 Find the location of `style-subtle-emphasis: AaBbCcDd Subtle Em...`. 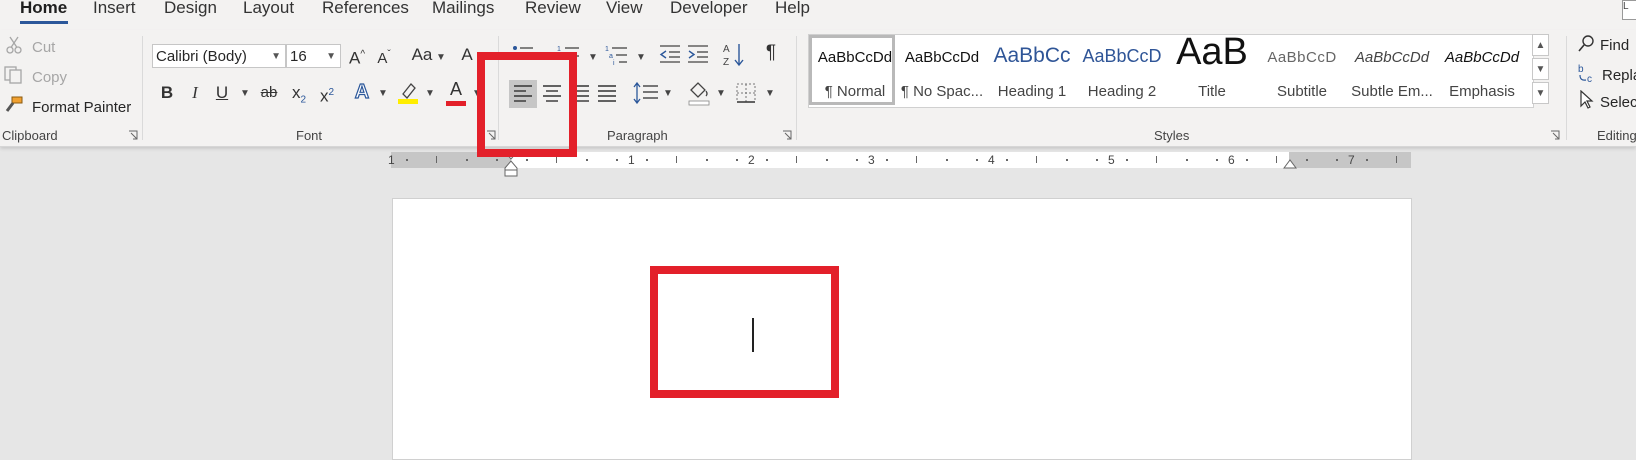

style-subtle-emphasis: AaBbCcDd Subtle Em... is located at coordinates (1392, 70).